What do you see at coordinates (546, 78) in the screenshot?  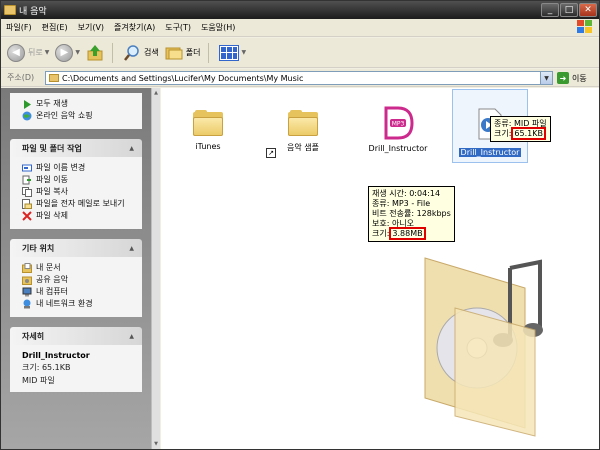 I see `address-dropdown-button: ▼` at bounding box center [546, 78].